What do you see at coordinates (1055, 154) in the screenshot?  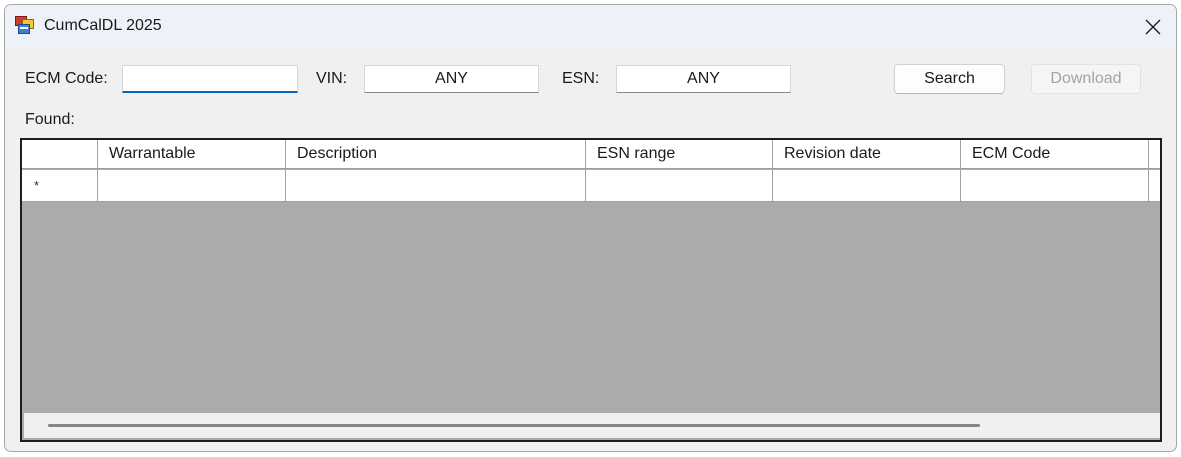 I see `column-header-ecm-code: ECM Code` at bounding box center [1055, 154].